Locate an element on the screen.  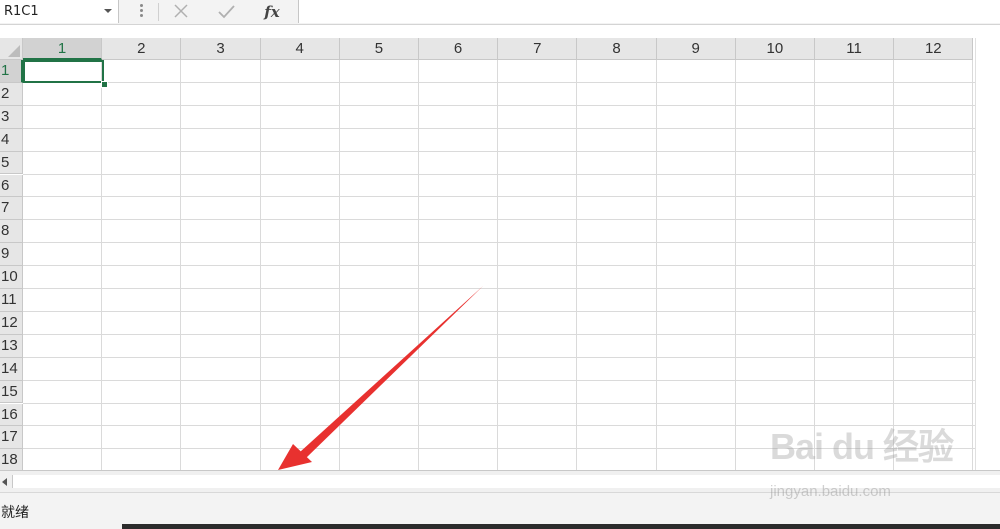
row-header-14: 14 is located at coordinates (11, 369).